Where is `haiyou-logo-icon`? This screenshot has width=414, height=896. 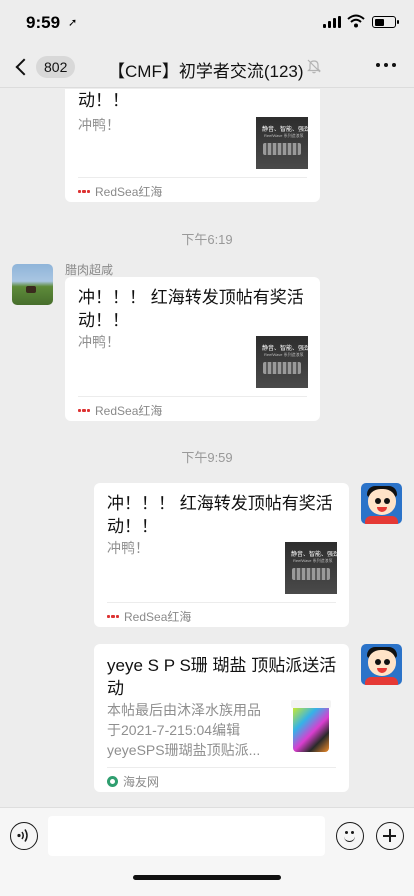 haiyou-logo-icon is located at coordinates (112, 781).